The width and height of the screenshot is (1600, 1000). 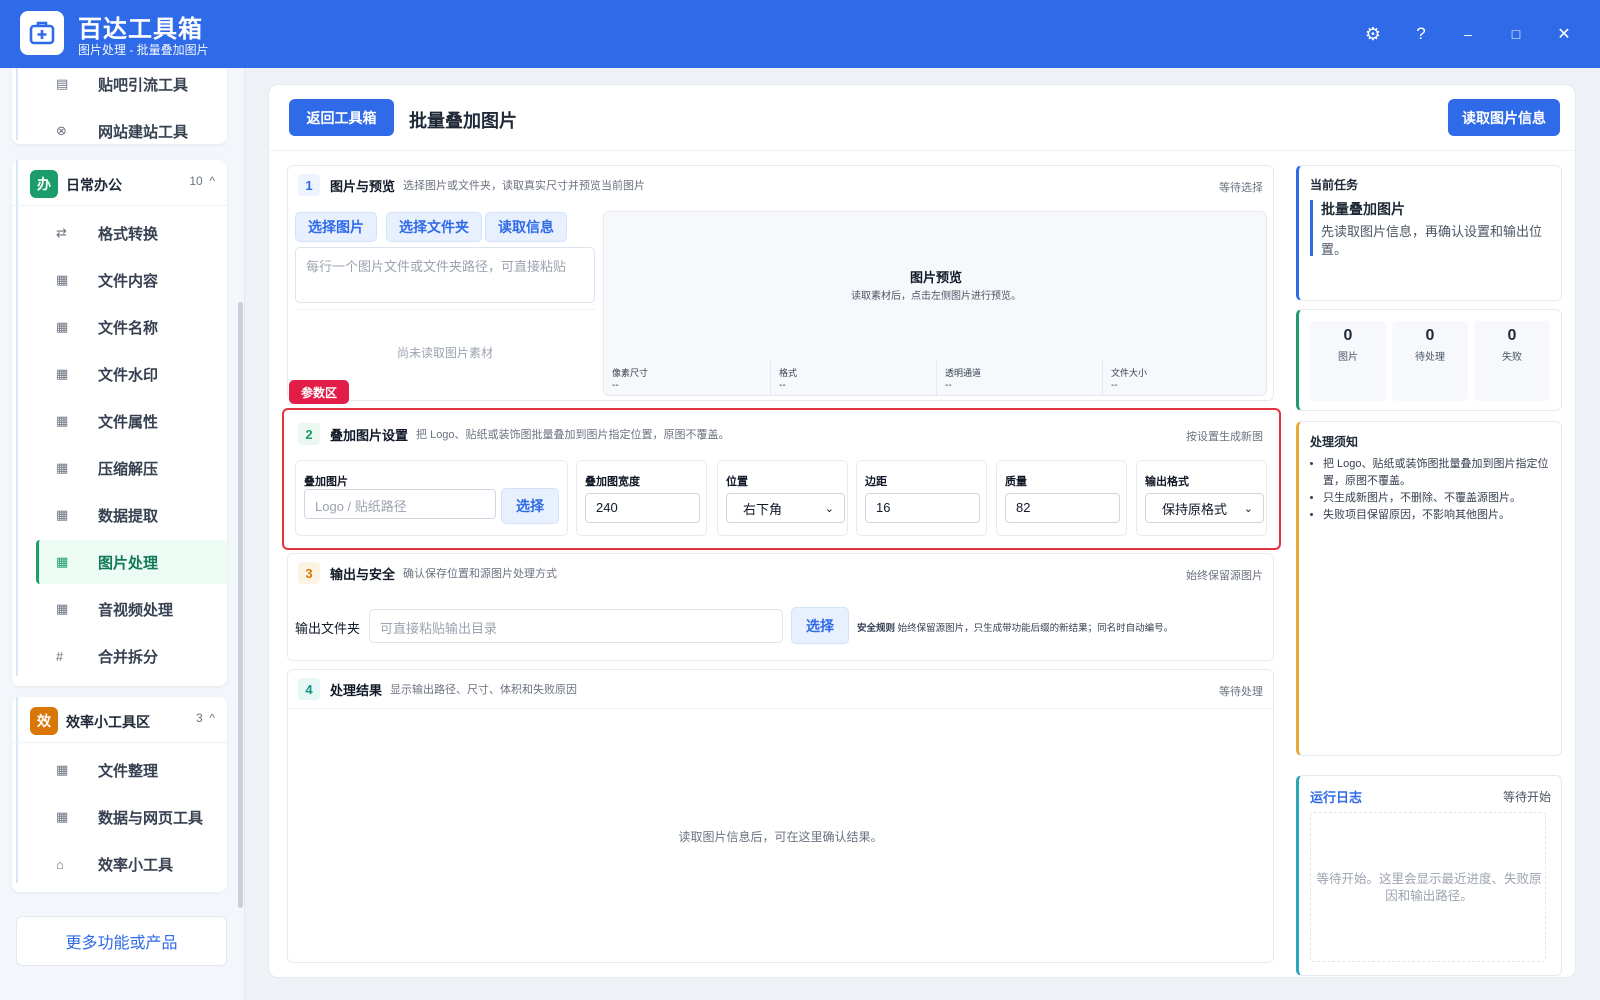 I want to click on minimize-button: –, so click(x=1468, y=34).